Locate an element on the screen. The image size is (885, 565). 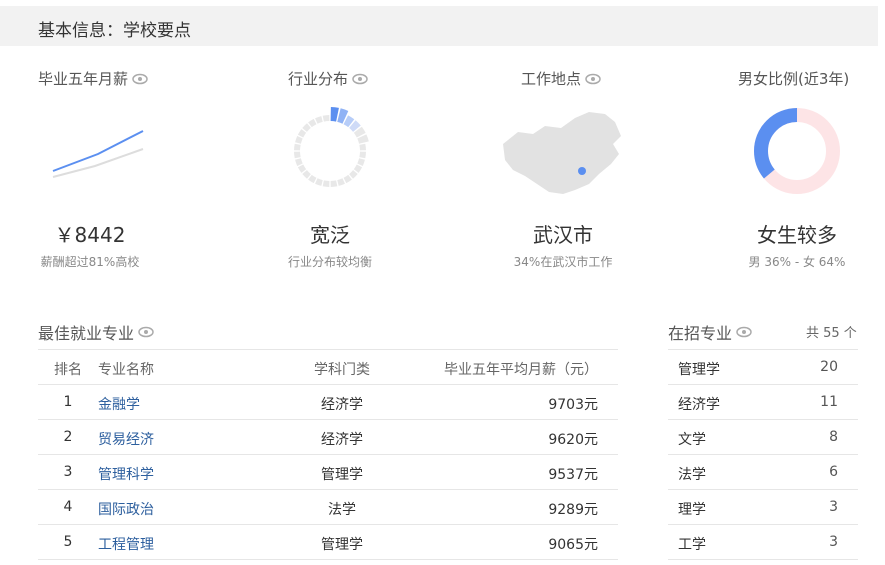
header-salary: 毕业五年平均月薪（元） is located at coordinates (521, 370).